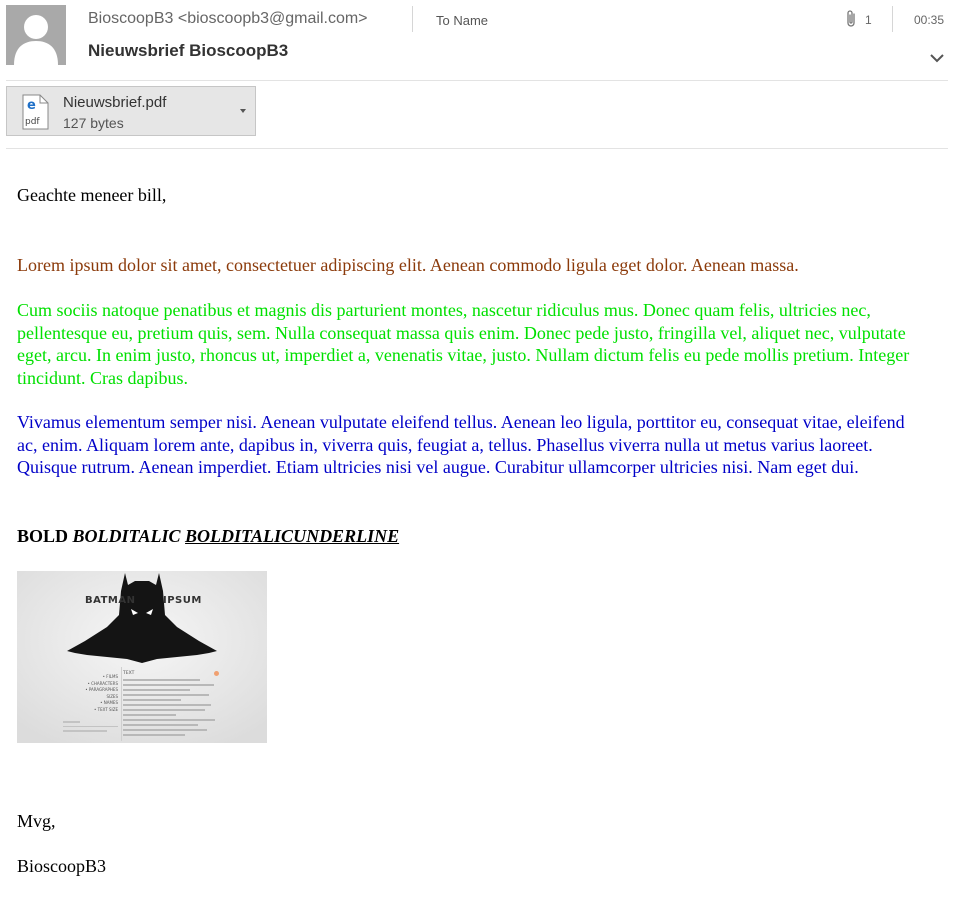 This screenshot has width=955, height=900. What do you see at coordinates (182, 600) in the screenshot?
I see `batman-title-right: IPSUM` at bounding box center [182, 600].